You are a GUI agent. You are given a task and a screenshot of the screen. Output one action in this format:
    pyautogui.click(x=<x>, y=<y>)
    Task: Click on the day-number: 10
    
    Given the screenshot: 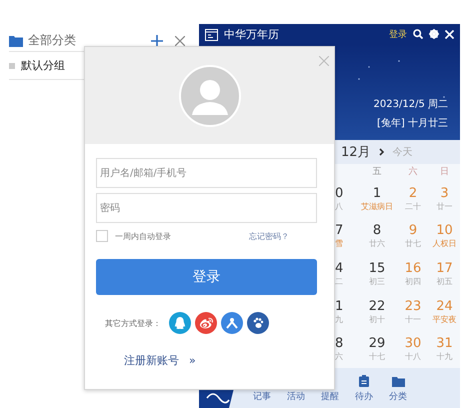 What is the action you would take?
    pyautogui.click(x=444, y=230)
    